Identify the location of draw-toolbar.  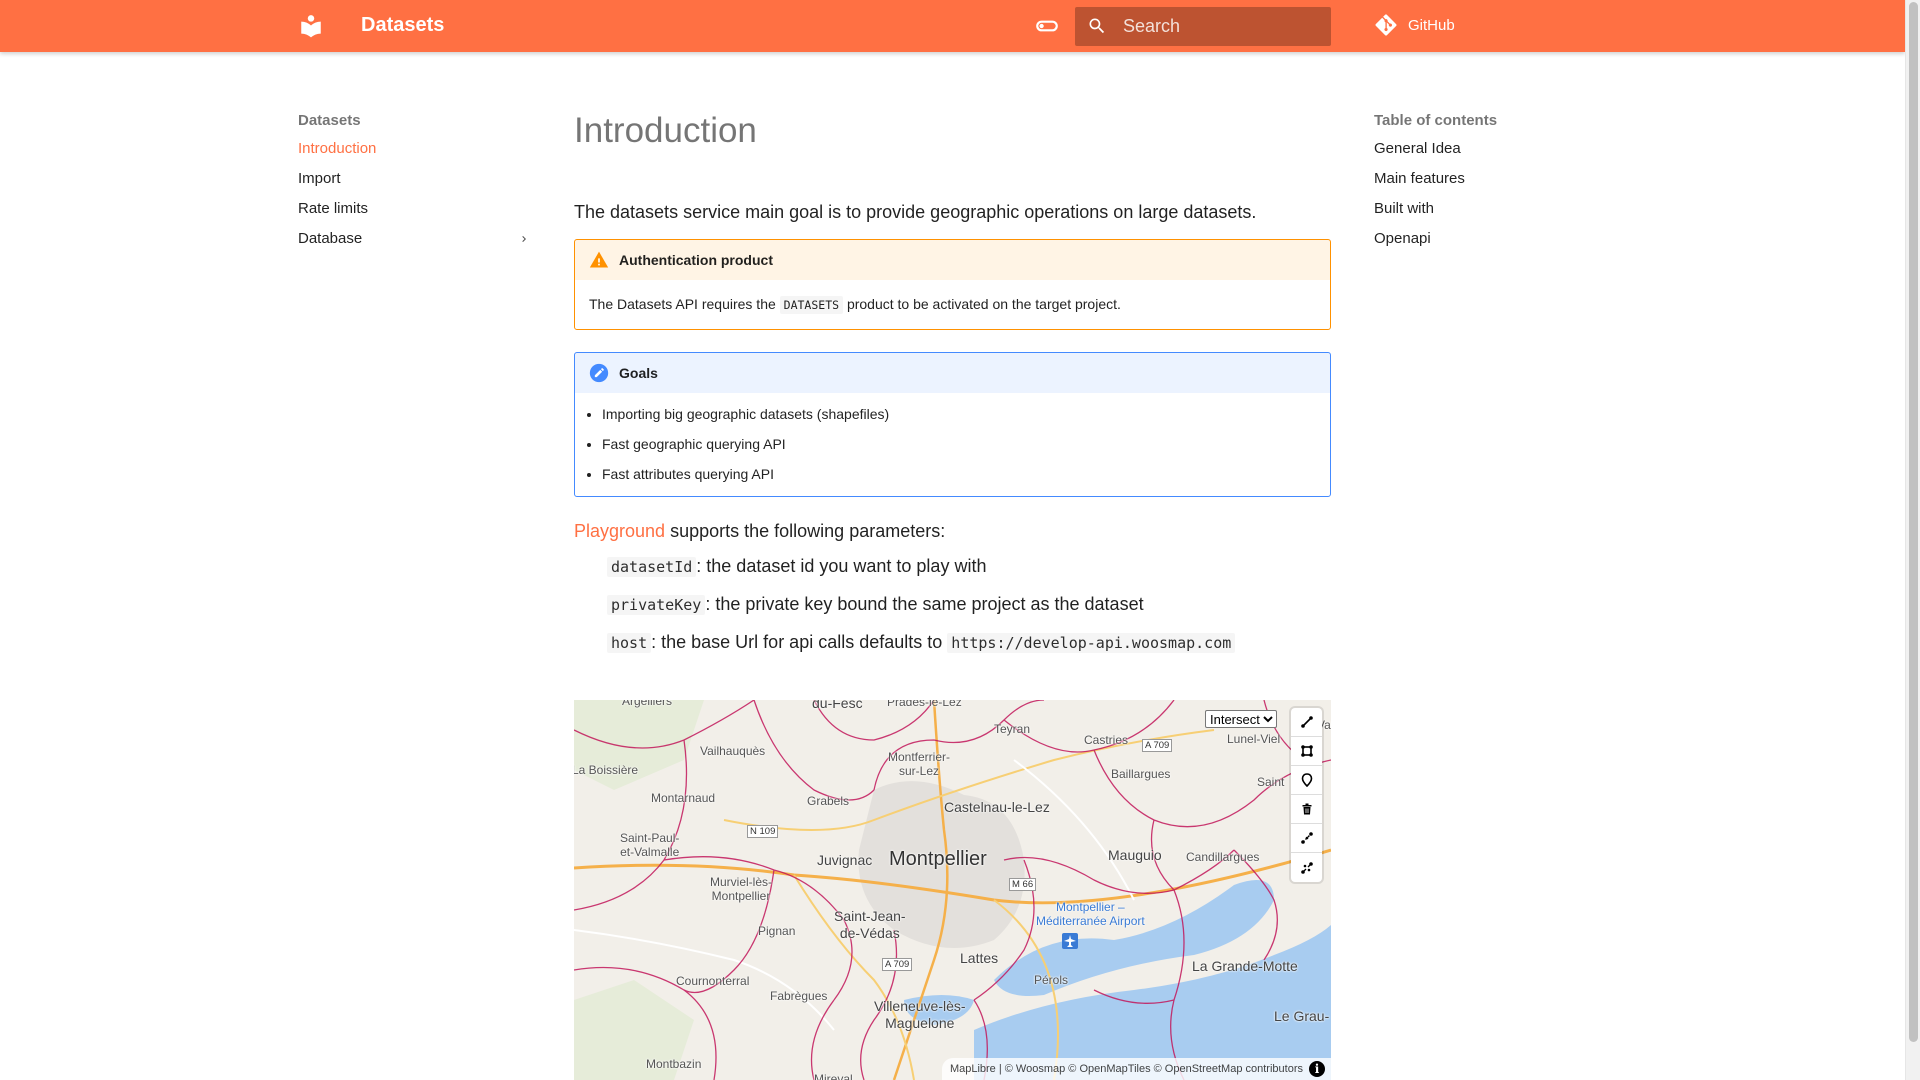
(1306, 795).